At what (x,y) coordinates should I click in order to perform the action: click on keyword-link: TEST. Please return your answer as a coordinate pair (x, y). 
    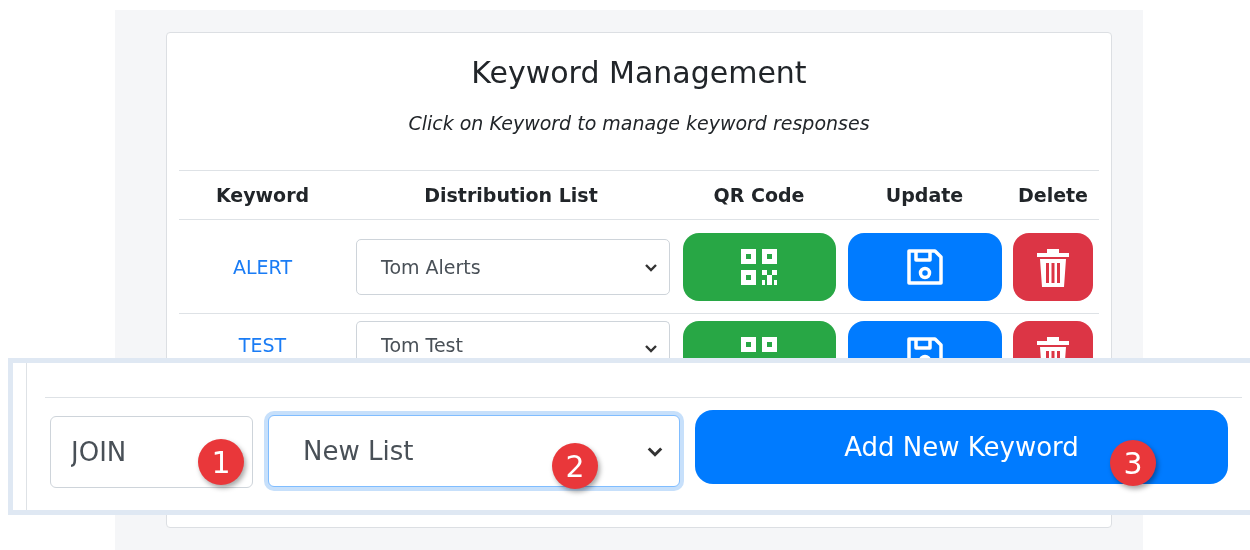
    Looking at the image, I should click on (262, 345).